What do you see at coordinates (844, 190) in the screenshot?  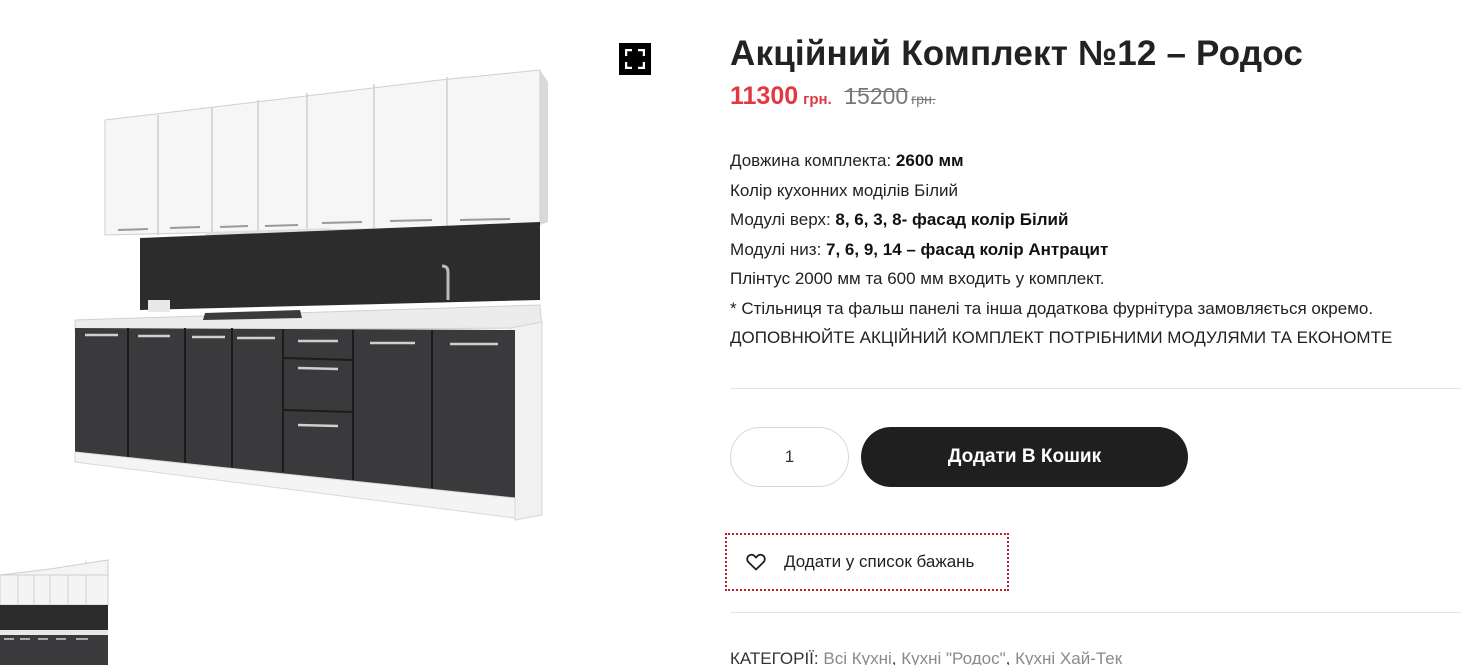 I see `color-line: Колір кухонних моділів Білий` at bounding box center [844, 190].